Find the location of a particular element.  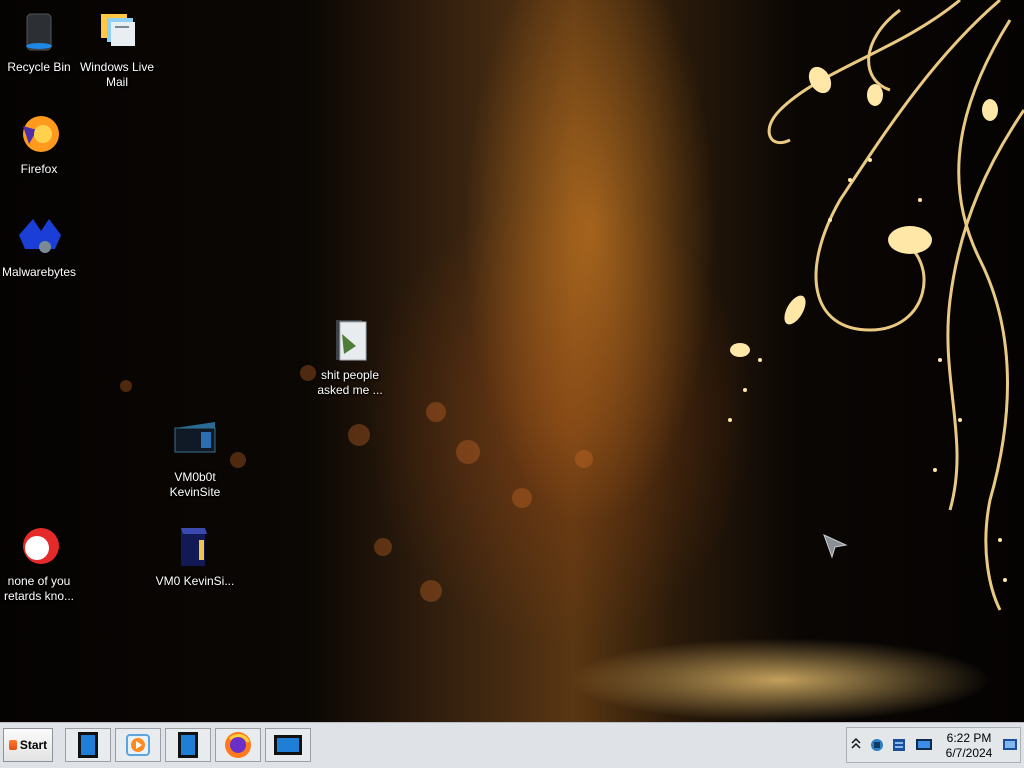

chevron-up-icon is located at coordinates (856, 744).